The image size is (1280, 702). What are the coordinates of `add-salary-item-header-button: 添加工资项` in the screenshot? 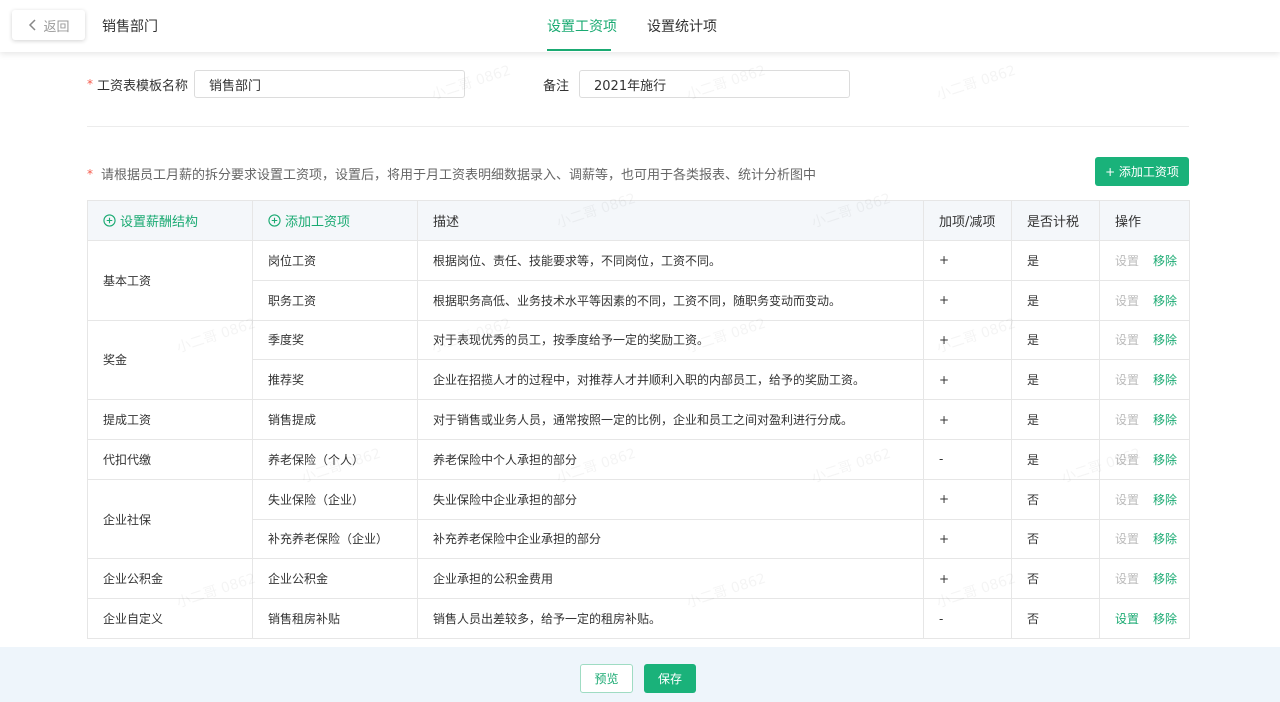 It's located at (309, 220).